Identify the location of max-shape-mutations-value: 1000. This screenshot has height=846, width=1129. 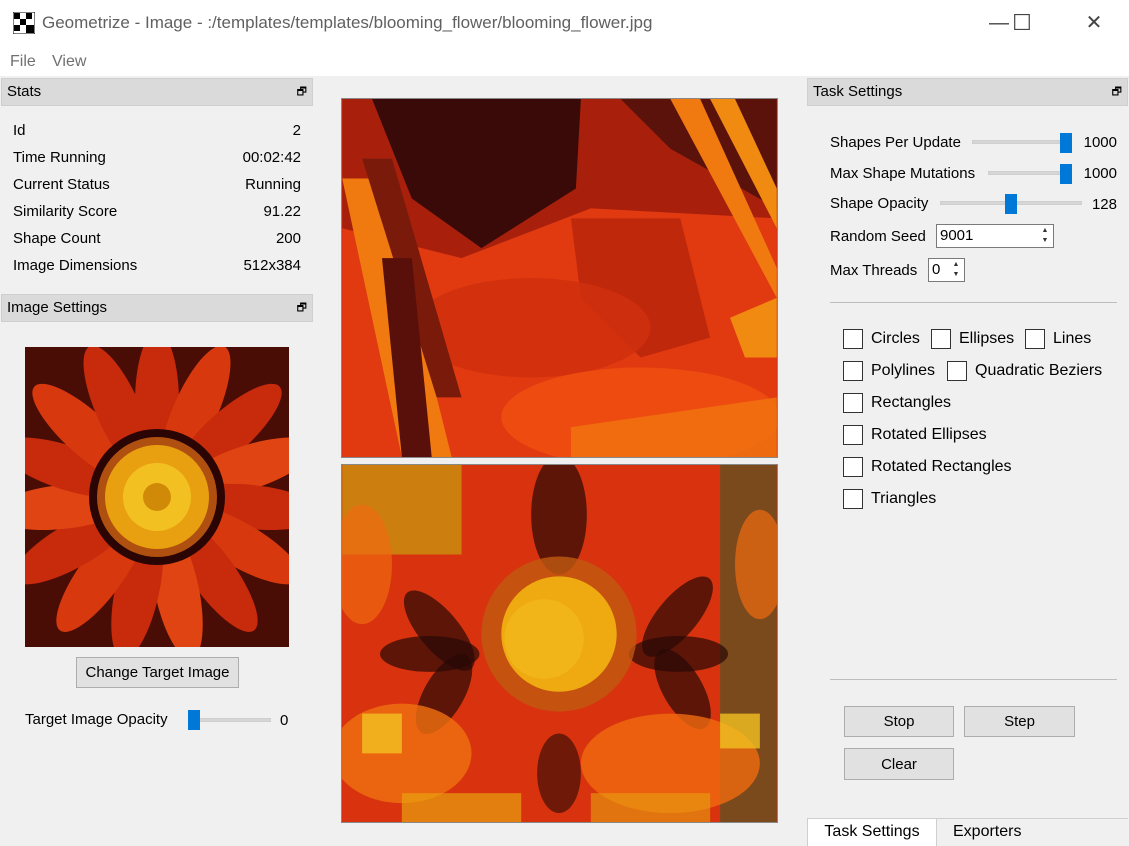
(1100, 173).